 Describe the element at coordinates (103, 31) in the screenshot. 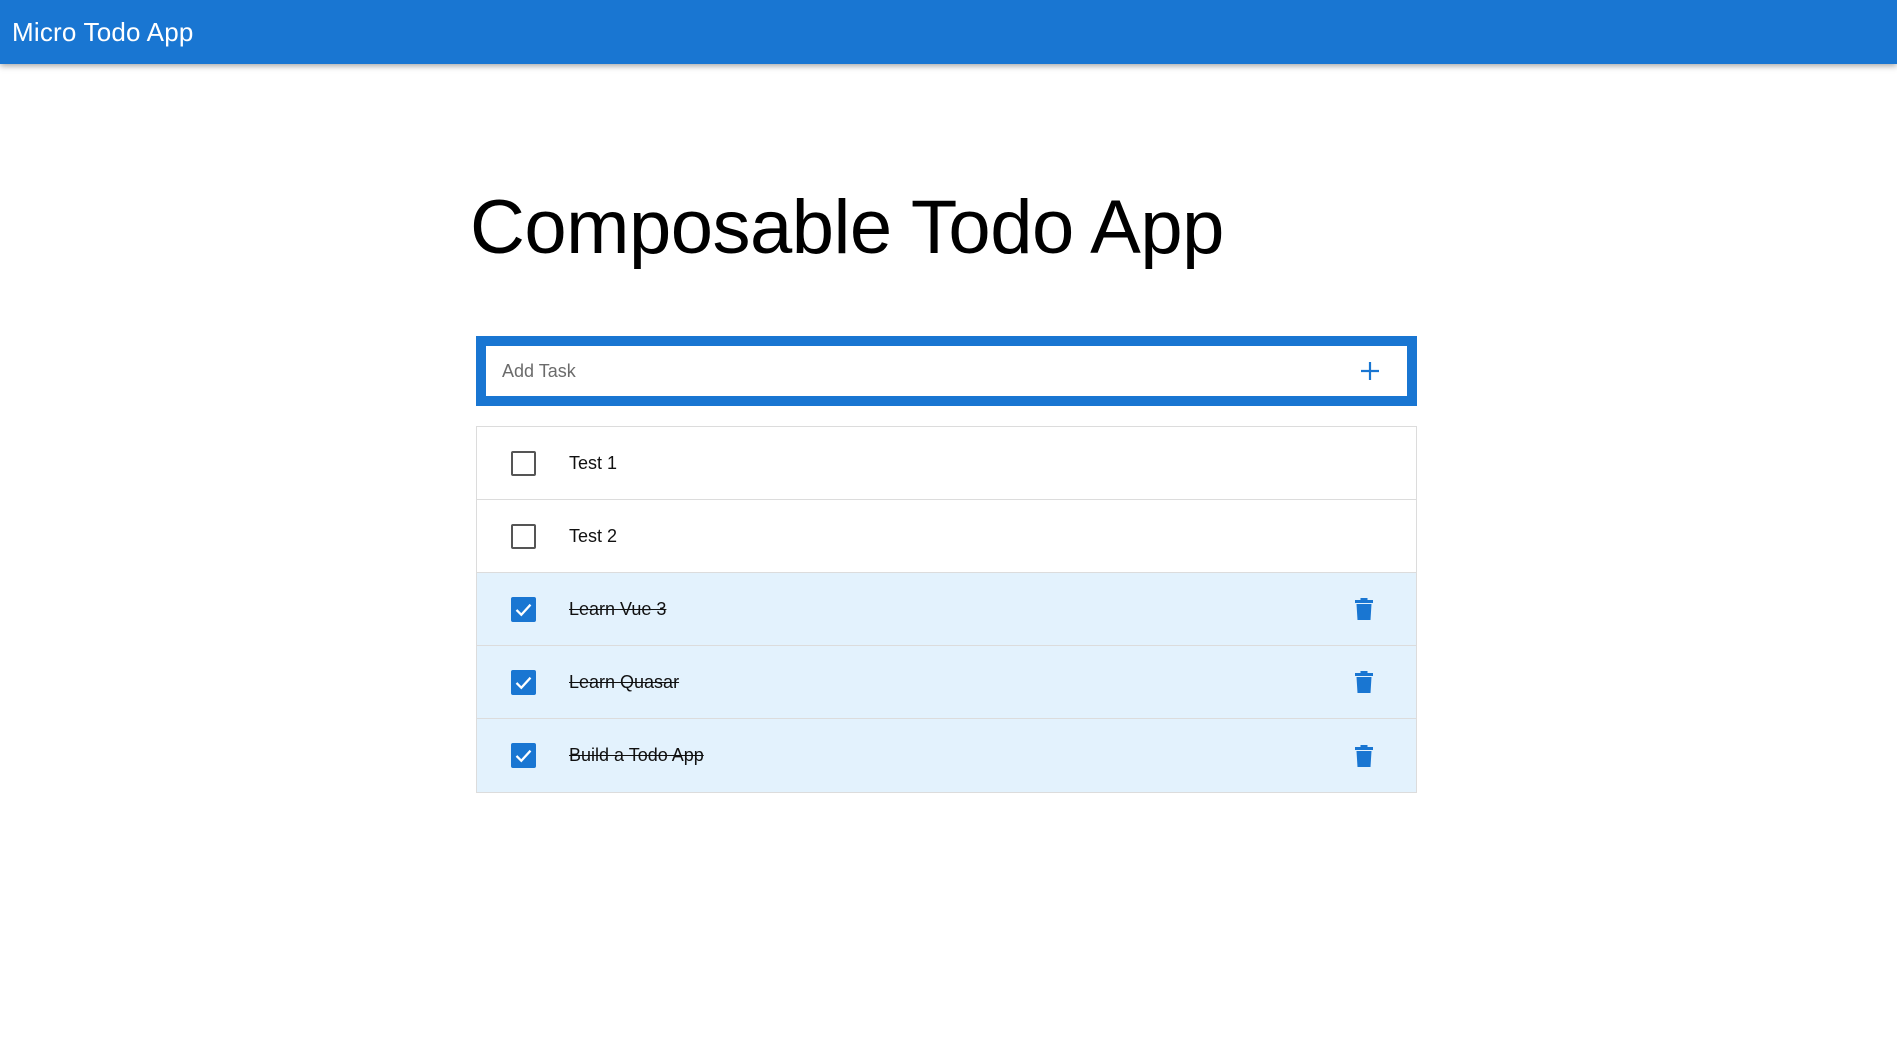

I see `app-title: Micro Todo App` at that location.